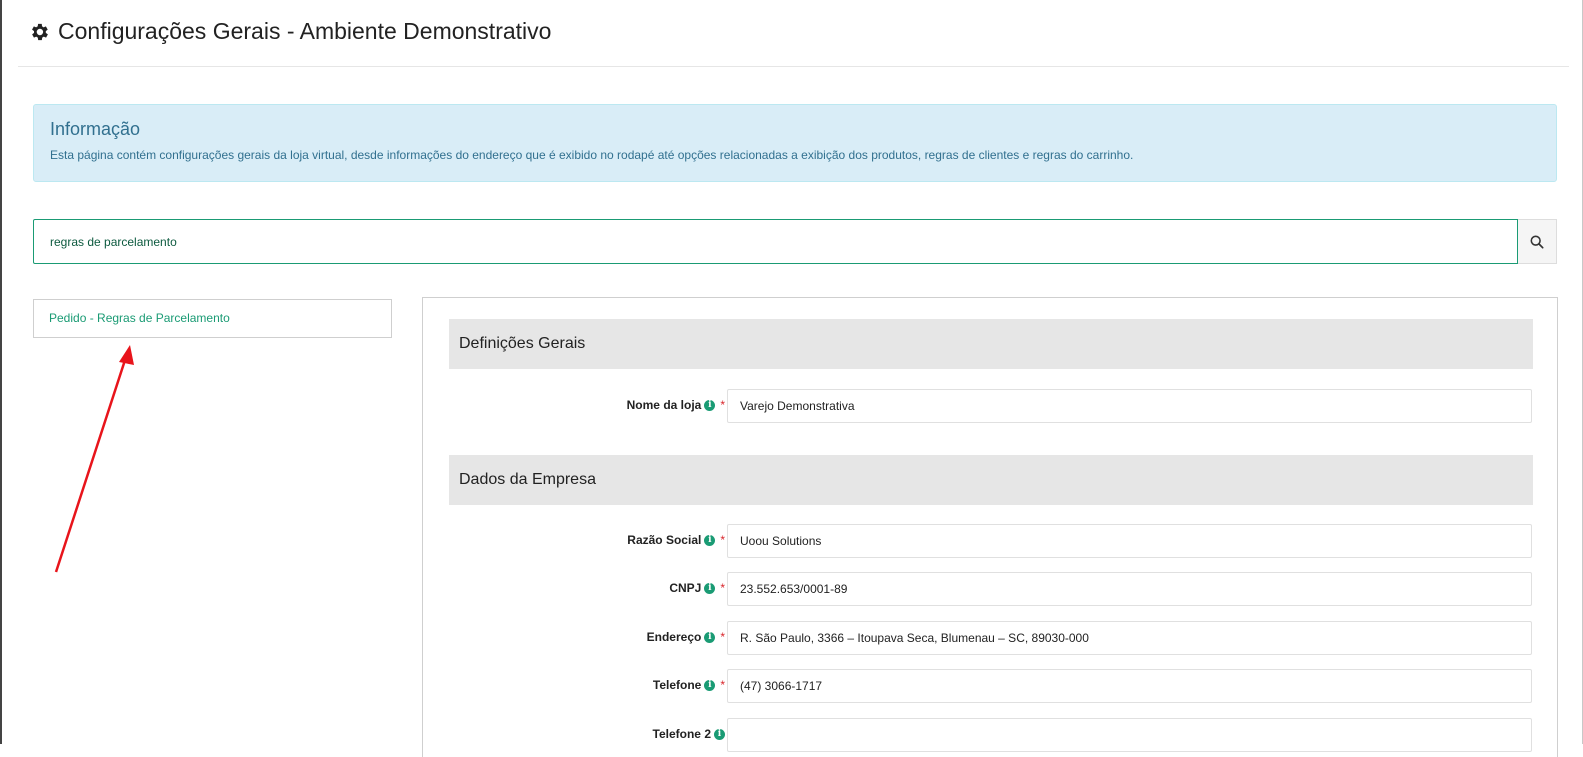 The image size is (1583, 757). I want to click on field-label-text: Telefone, so click(677, 685).